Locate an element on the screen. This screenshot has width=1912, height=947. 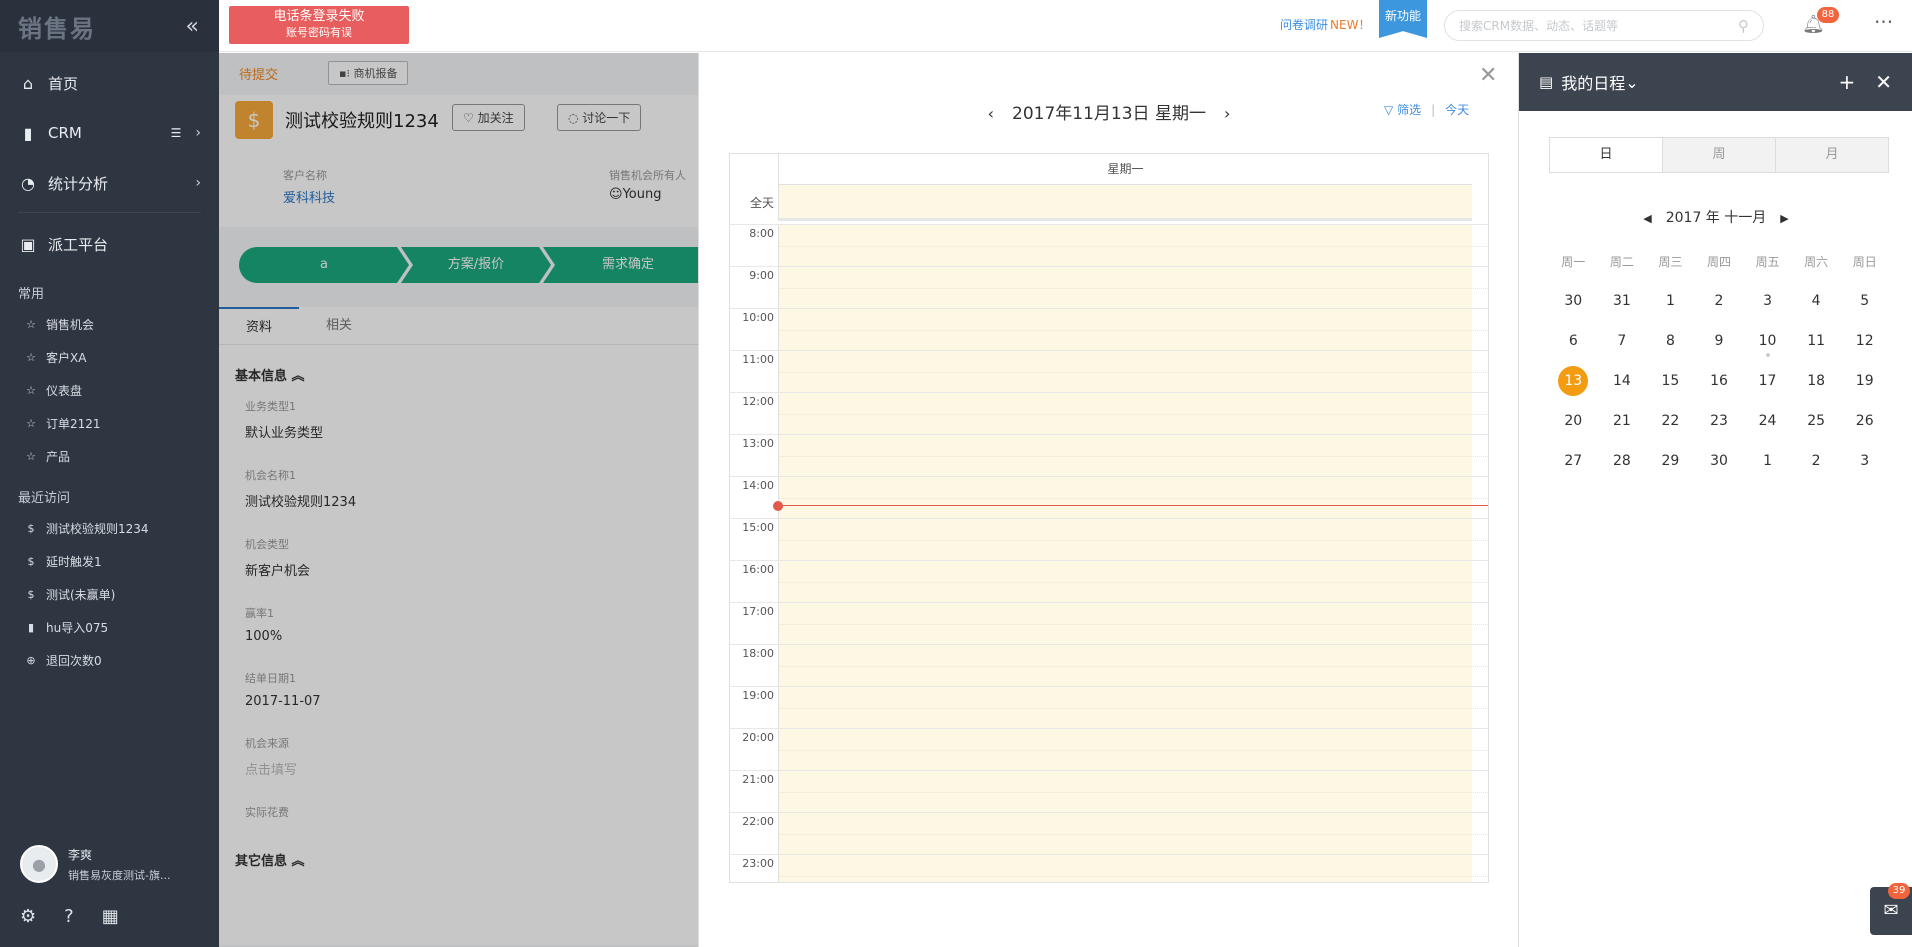
sidebar-item-analytics: ◔ 统计分析 › is located at coordinates (109, 183).